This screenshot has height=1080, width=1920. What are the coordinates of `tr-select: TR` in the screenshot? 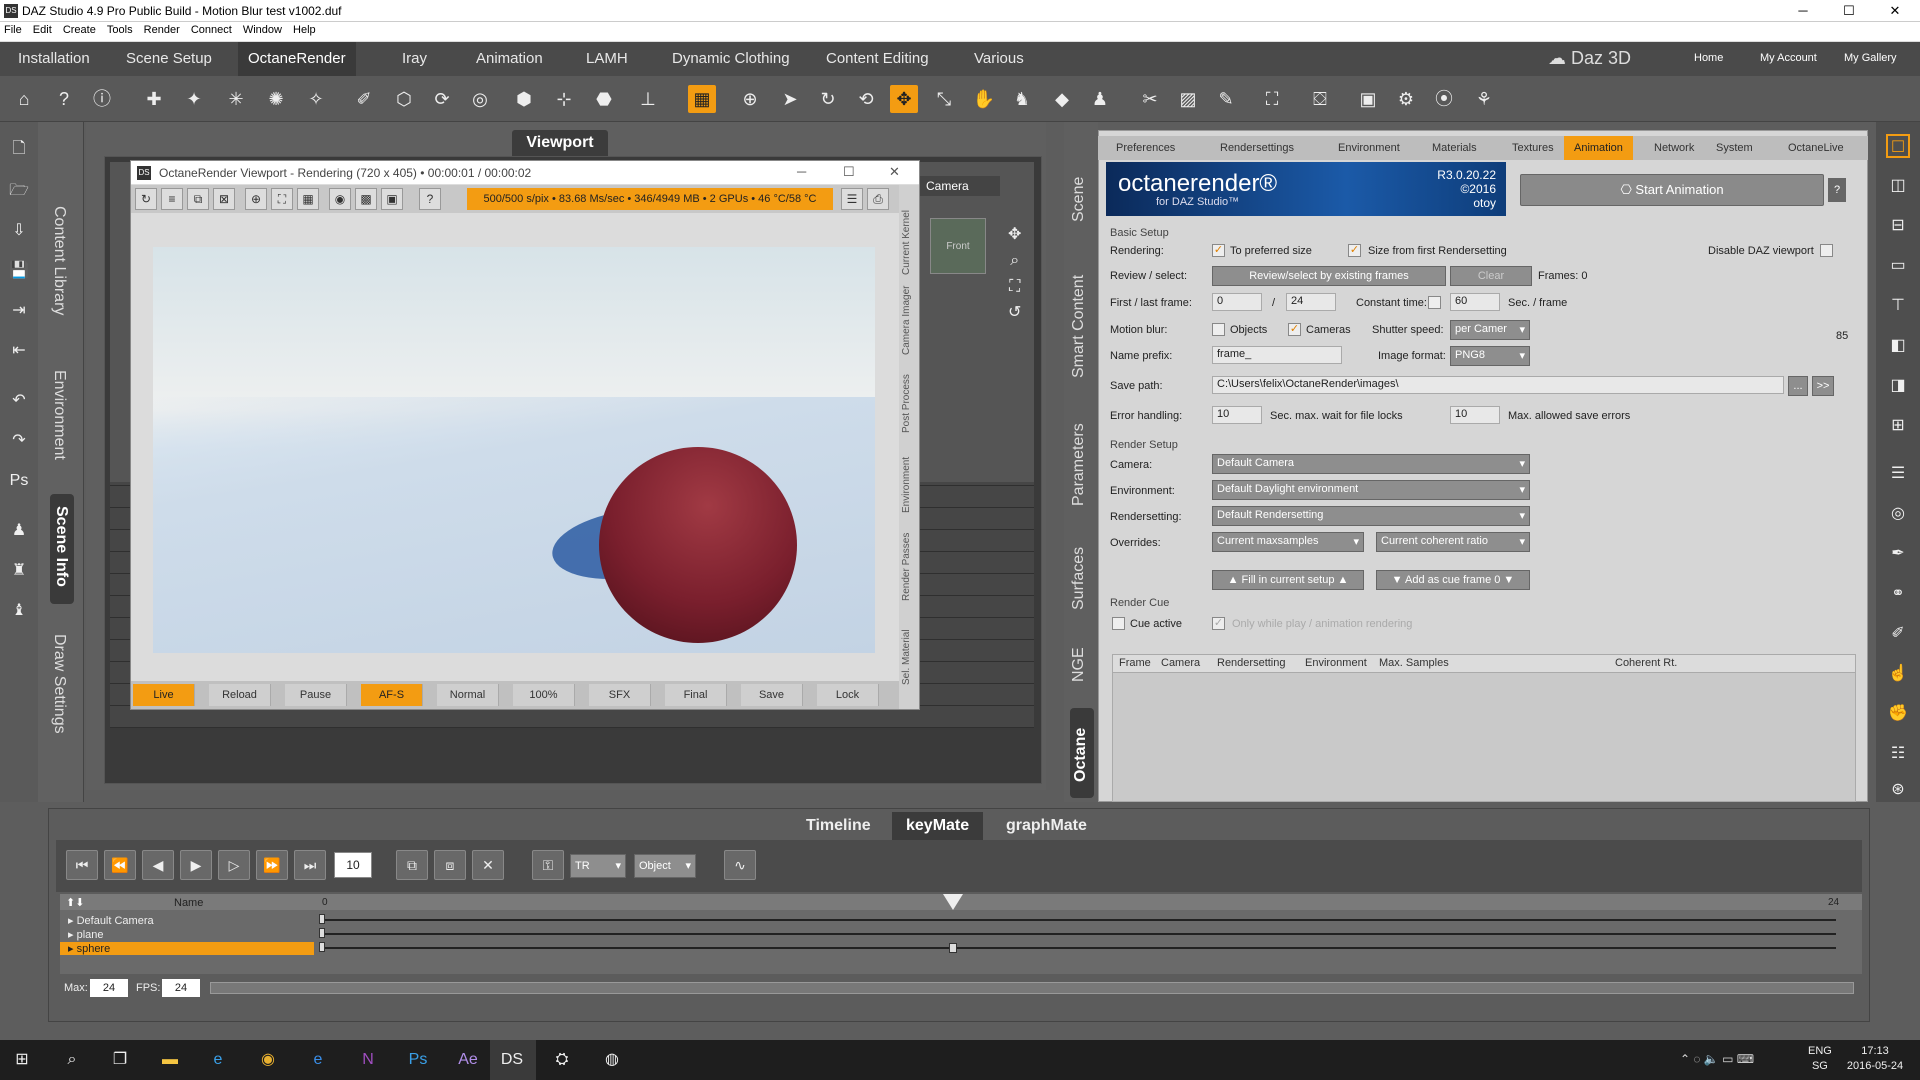 It's located at (598, 866).